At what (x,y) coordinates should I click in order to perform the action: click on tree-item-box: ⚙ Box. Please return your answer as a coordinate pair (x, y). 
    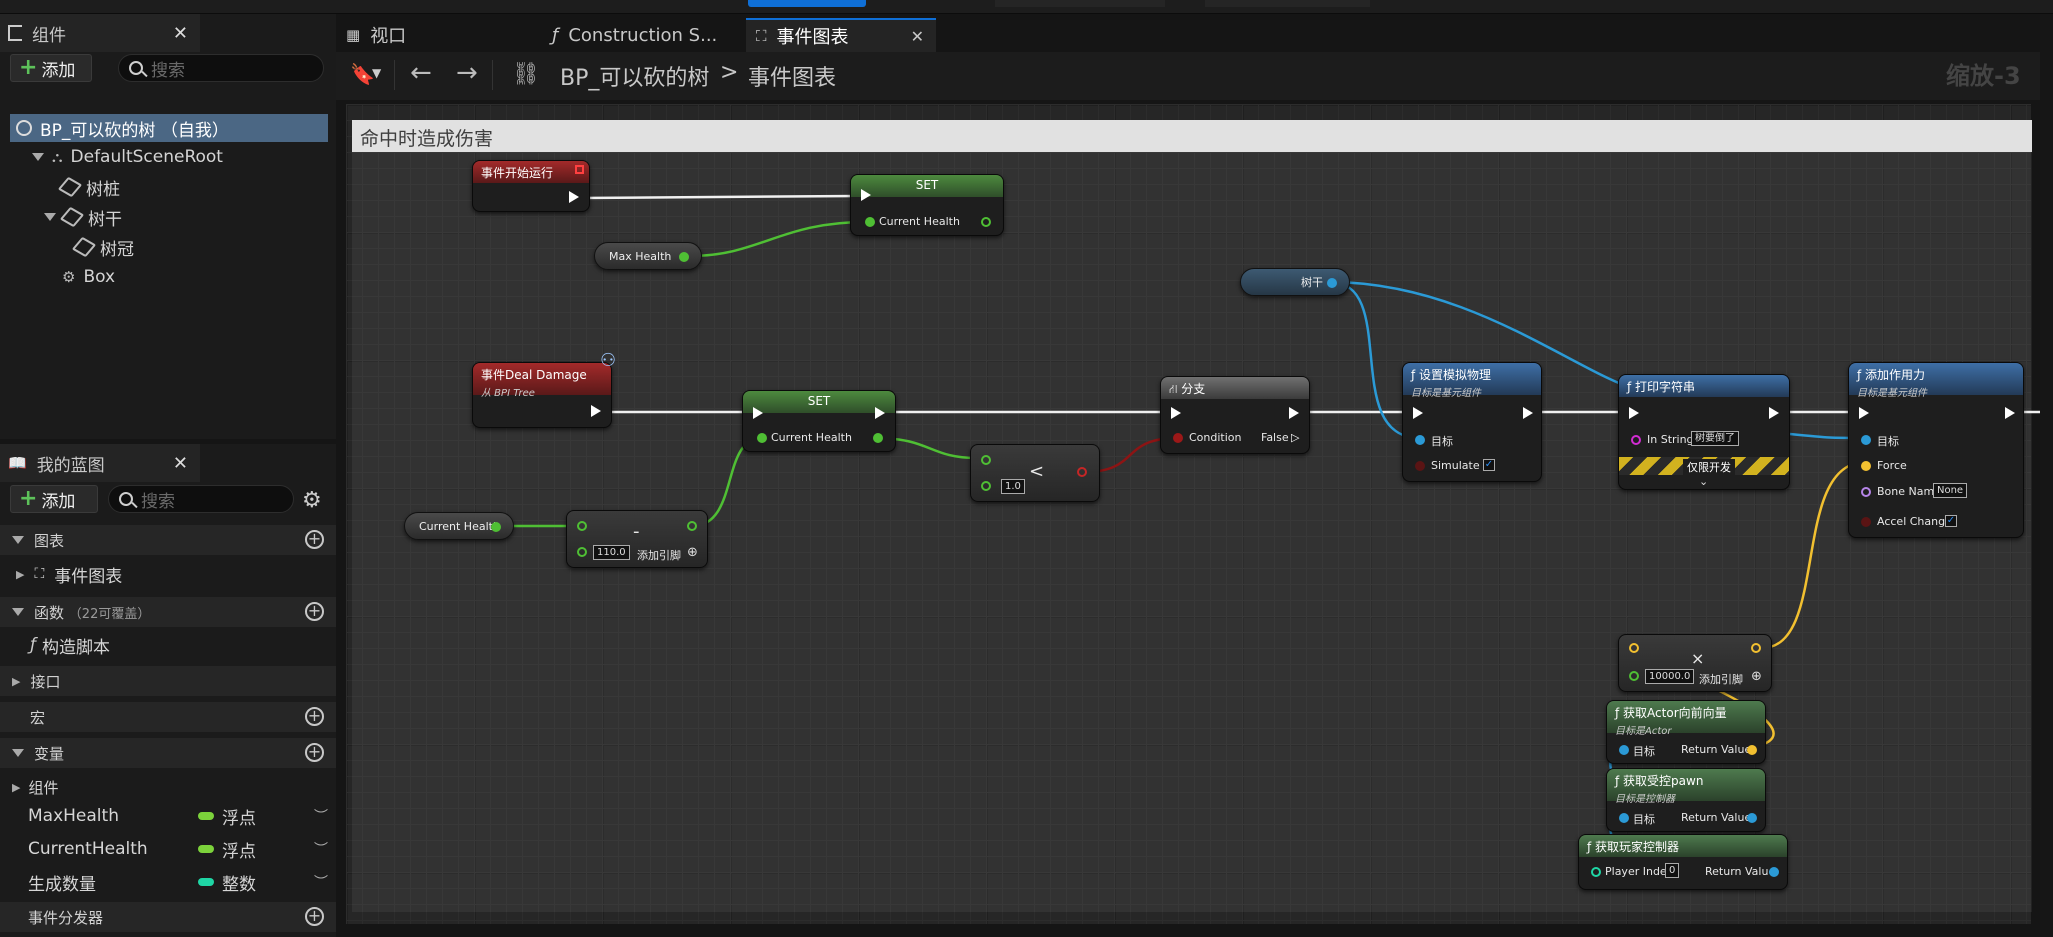
    Looking at the image, I should click on (88, 277).